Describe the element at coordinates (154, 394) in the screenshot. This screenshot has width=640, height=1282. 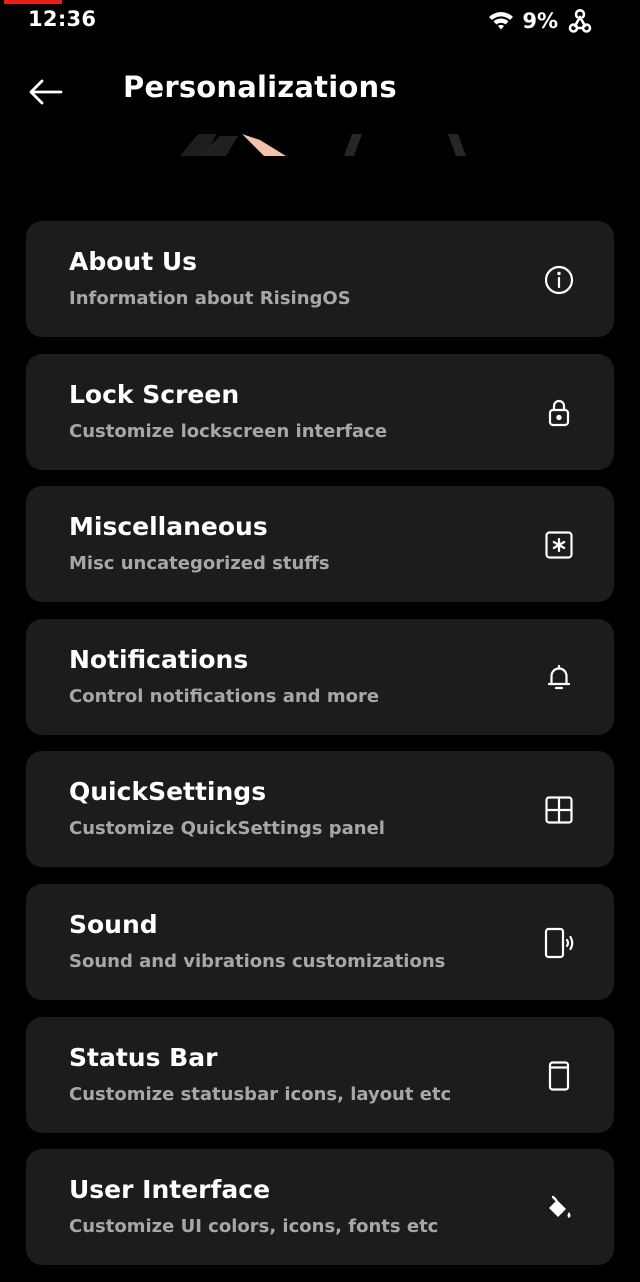
I see `menu-item-title: Lock Screen` at that location.